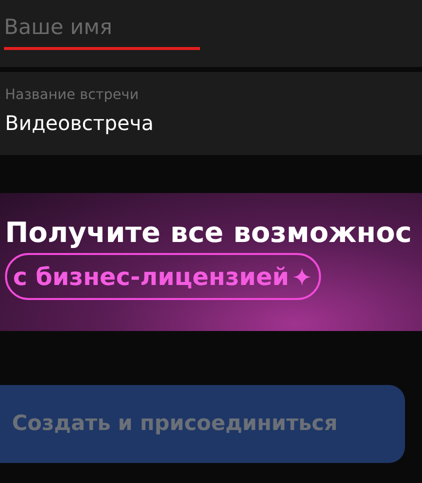  I want to click on name-input-field: Ваше имя, so click(211, 33).